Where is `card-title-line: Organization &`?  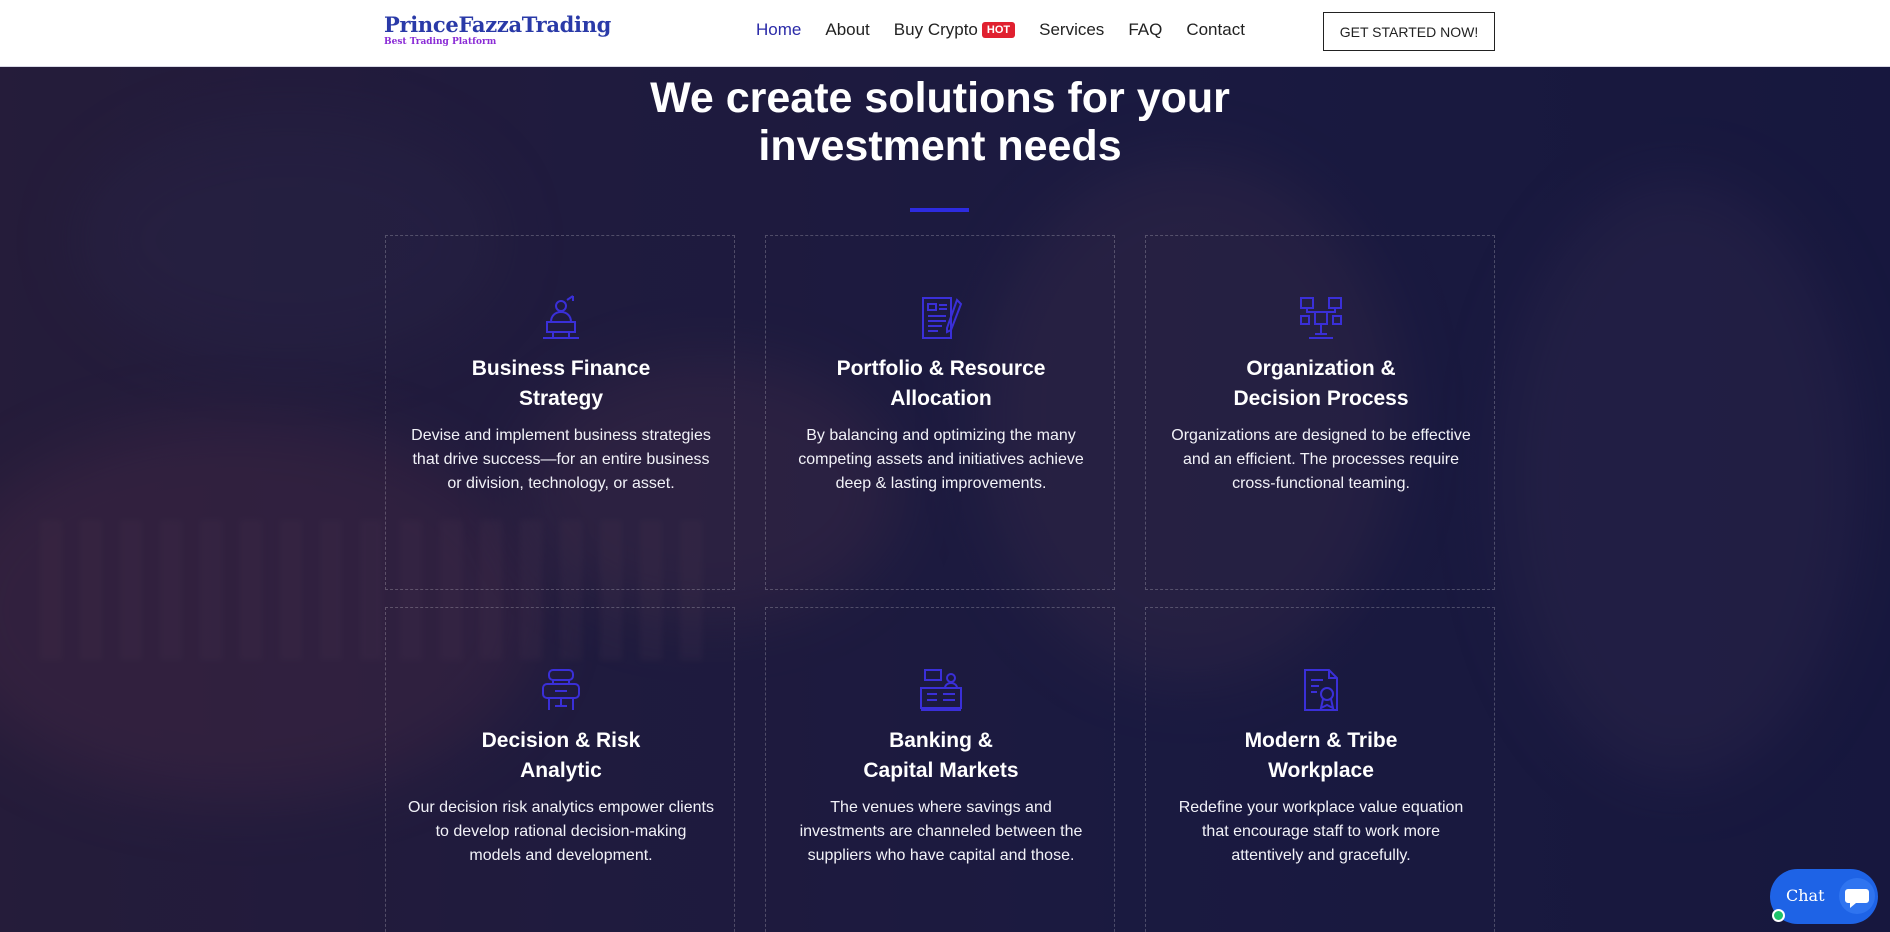
card-title-line: Organization & is located at coordinates (1321, 368).